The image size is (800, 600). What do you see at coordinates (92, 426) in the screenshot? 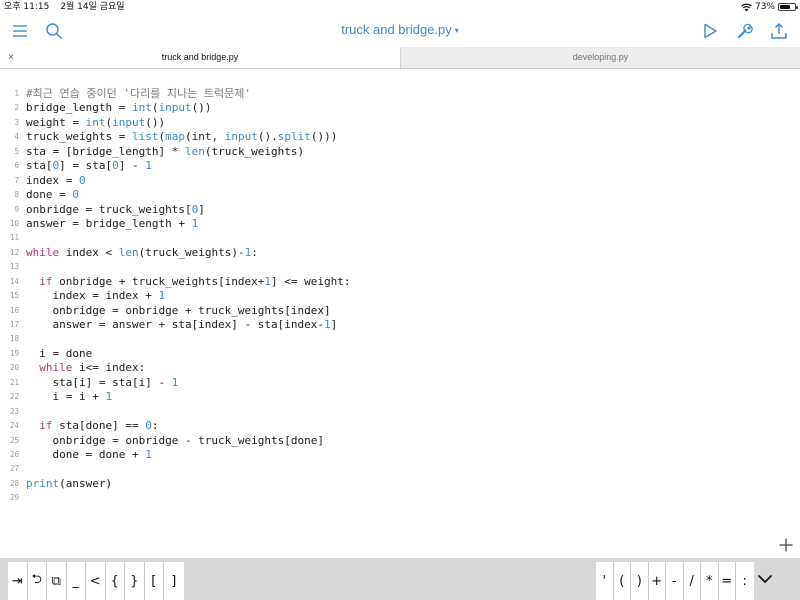
I see `code-text: if sta[done] == 0:` at bounding box center [92, 426].